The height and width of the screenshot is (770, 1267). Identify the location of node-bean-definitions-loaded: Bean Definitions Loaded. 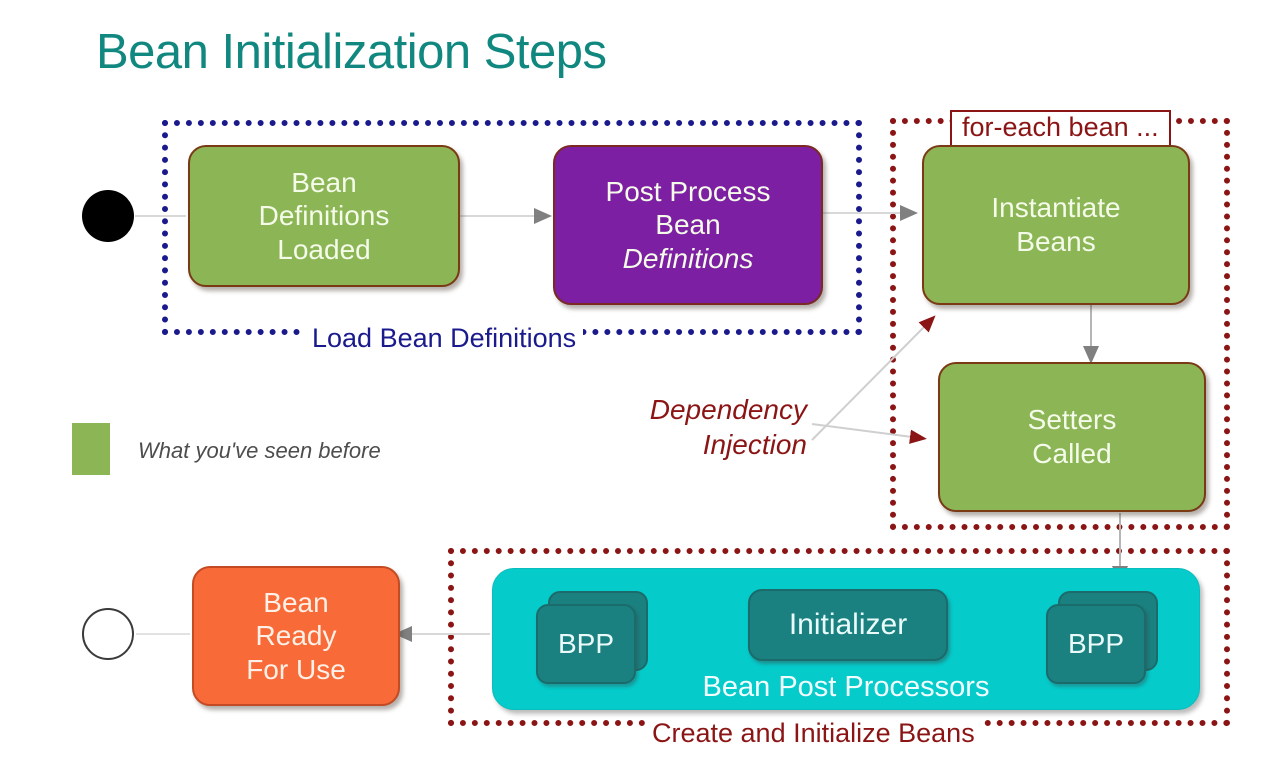
(324, 216).